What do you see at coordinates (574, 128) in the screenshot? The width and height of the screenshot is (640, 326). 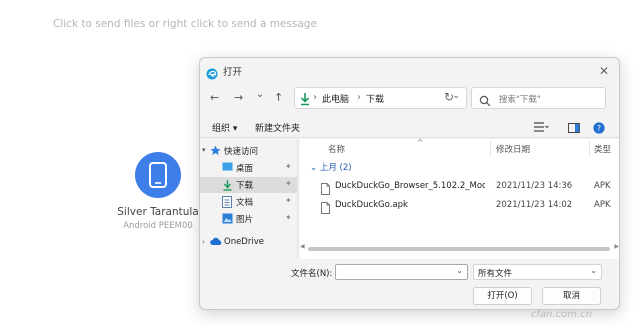 I see `preview-pane-icon` at bounding box center [574, 128].